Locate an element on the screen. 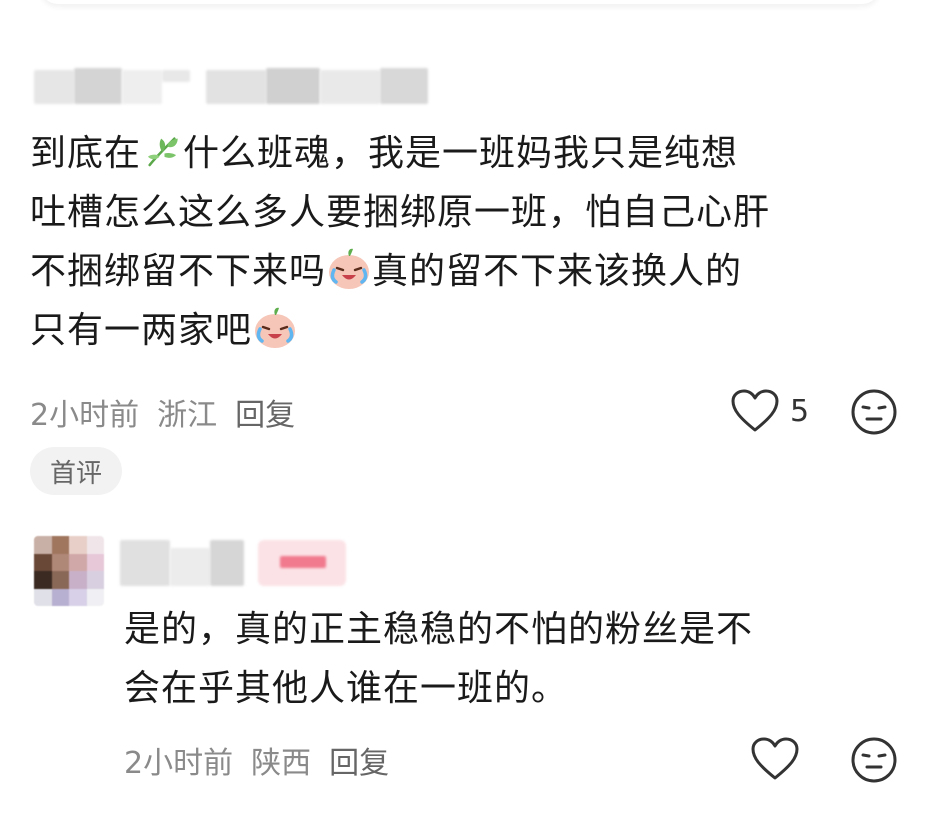 The height and width of the screenshot is (838, 946). text-line: 不捆绑留不下来吗 真的留不下来该换人的 is located at coordinates (400, 271).